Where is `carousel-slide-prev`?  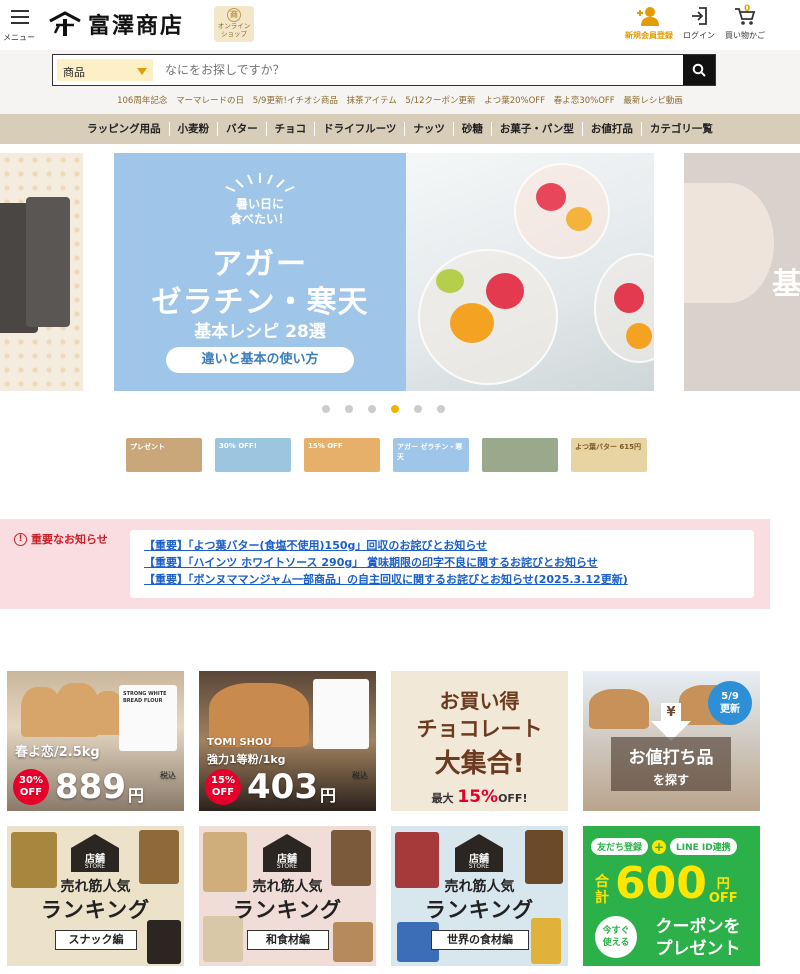
carousel-slide-prev is located at coordinates (41, 272).